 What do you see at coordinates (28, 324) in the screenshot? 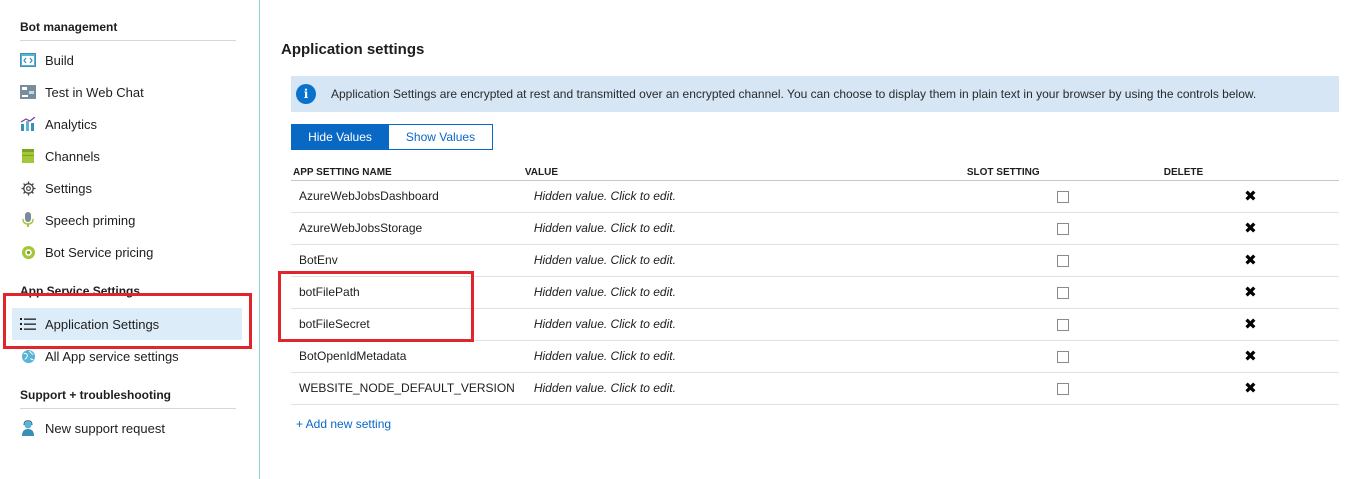
I see `list-icon` at bounding box center [28, 324].